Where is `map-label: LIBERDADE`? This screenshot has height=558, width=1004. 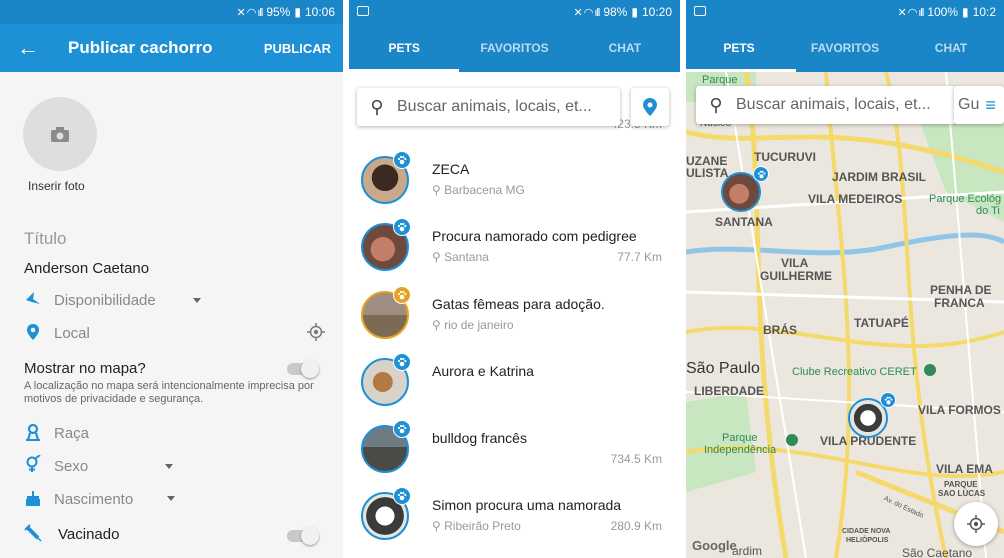 map-label: LIBERDADE is located at coordinates (729, 391).